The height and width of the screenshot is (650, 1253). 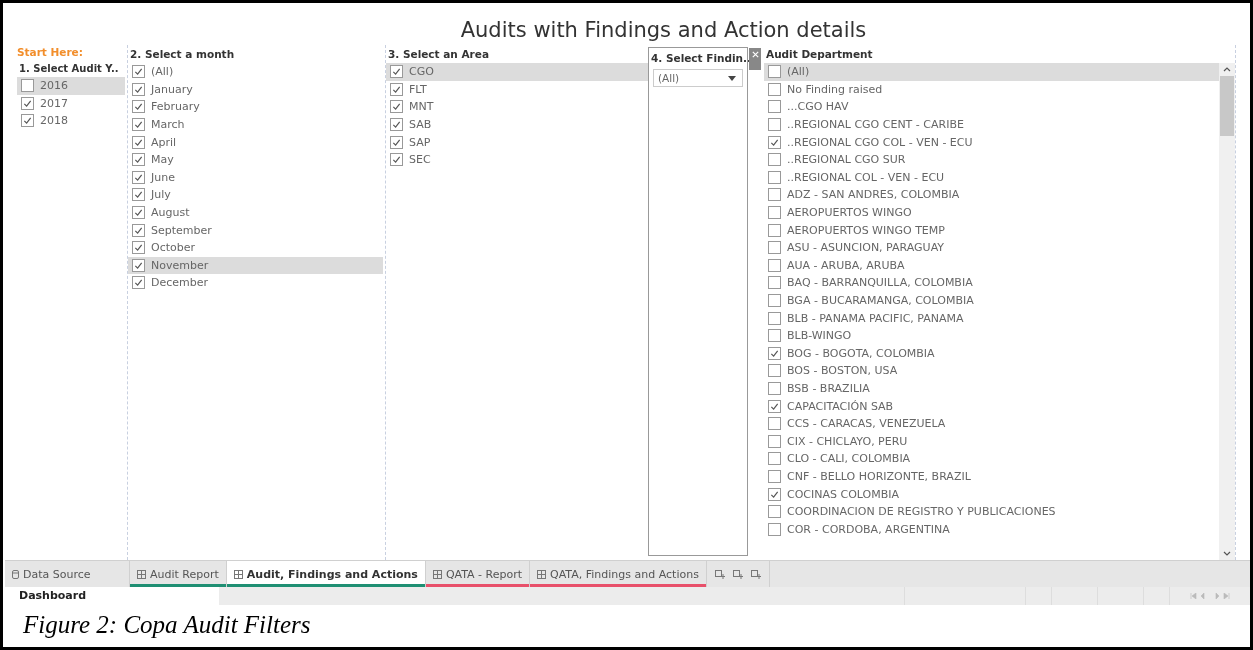 I want to click on filter-option: June, so click(x=255, y=177).